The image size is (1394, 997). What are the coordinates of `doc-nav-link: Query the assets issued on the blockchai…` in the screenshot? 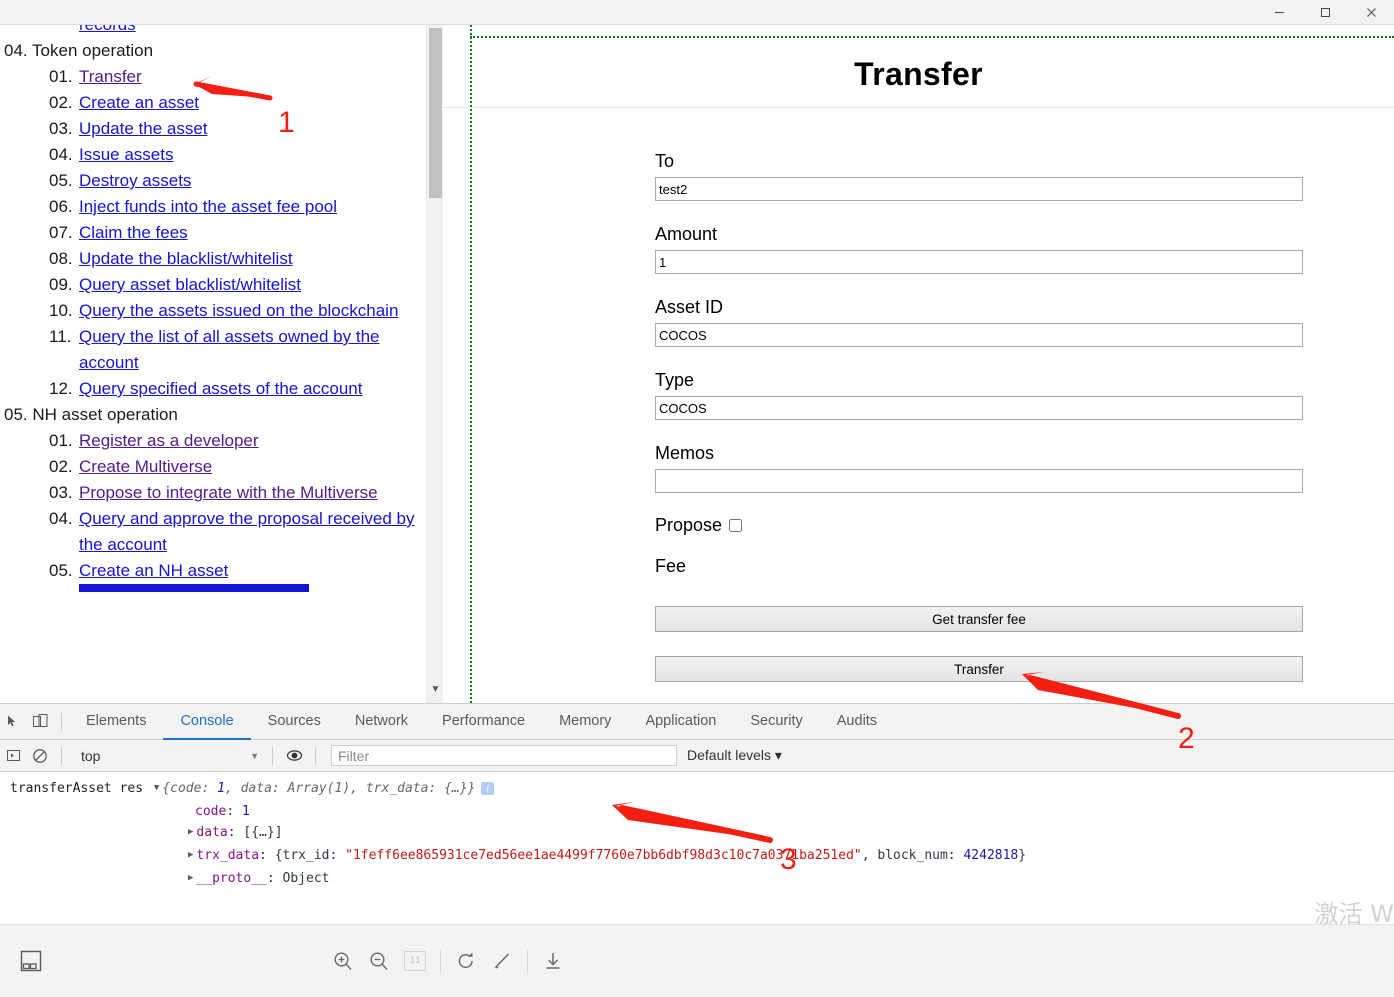 It's located at (256, 311).